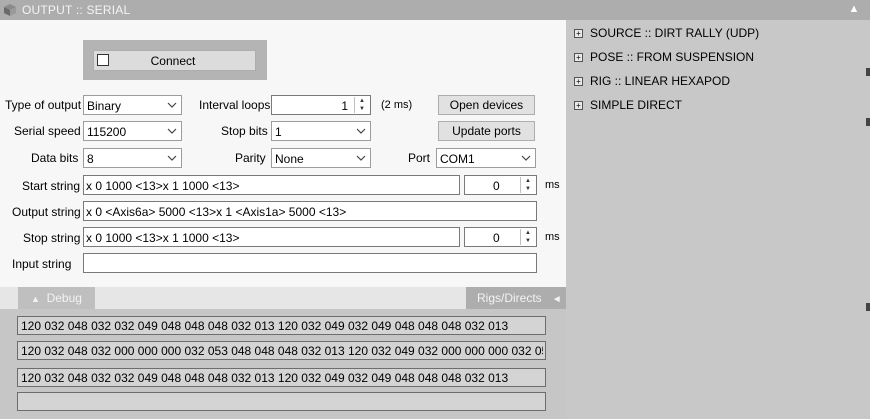 The image size is (870, 419). What do you see at coordinates (344, 106) in the screenshot?
I see `interval-loops-value: 1` at bounding box center [344, 106].